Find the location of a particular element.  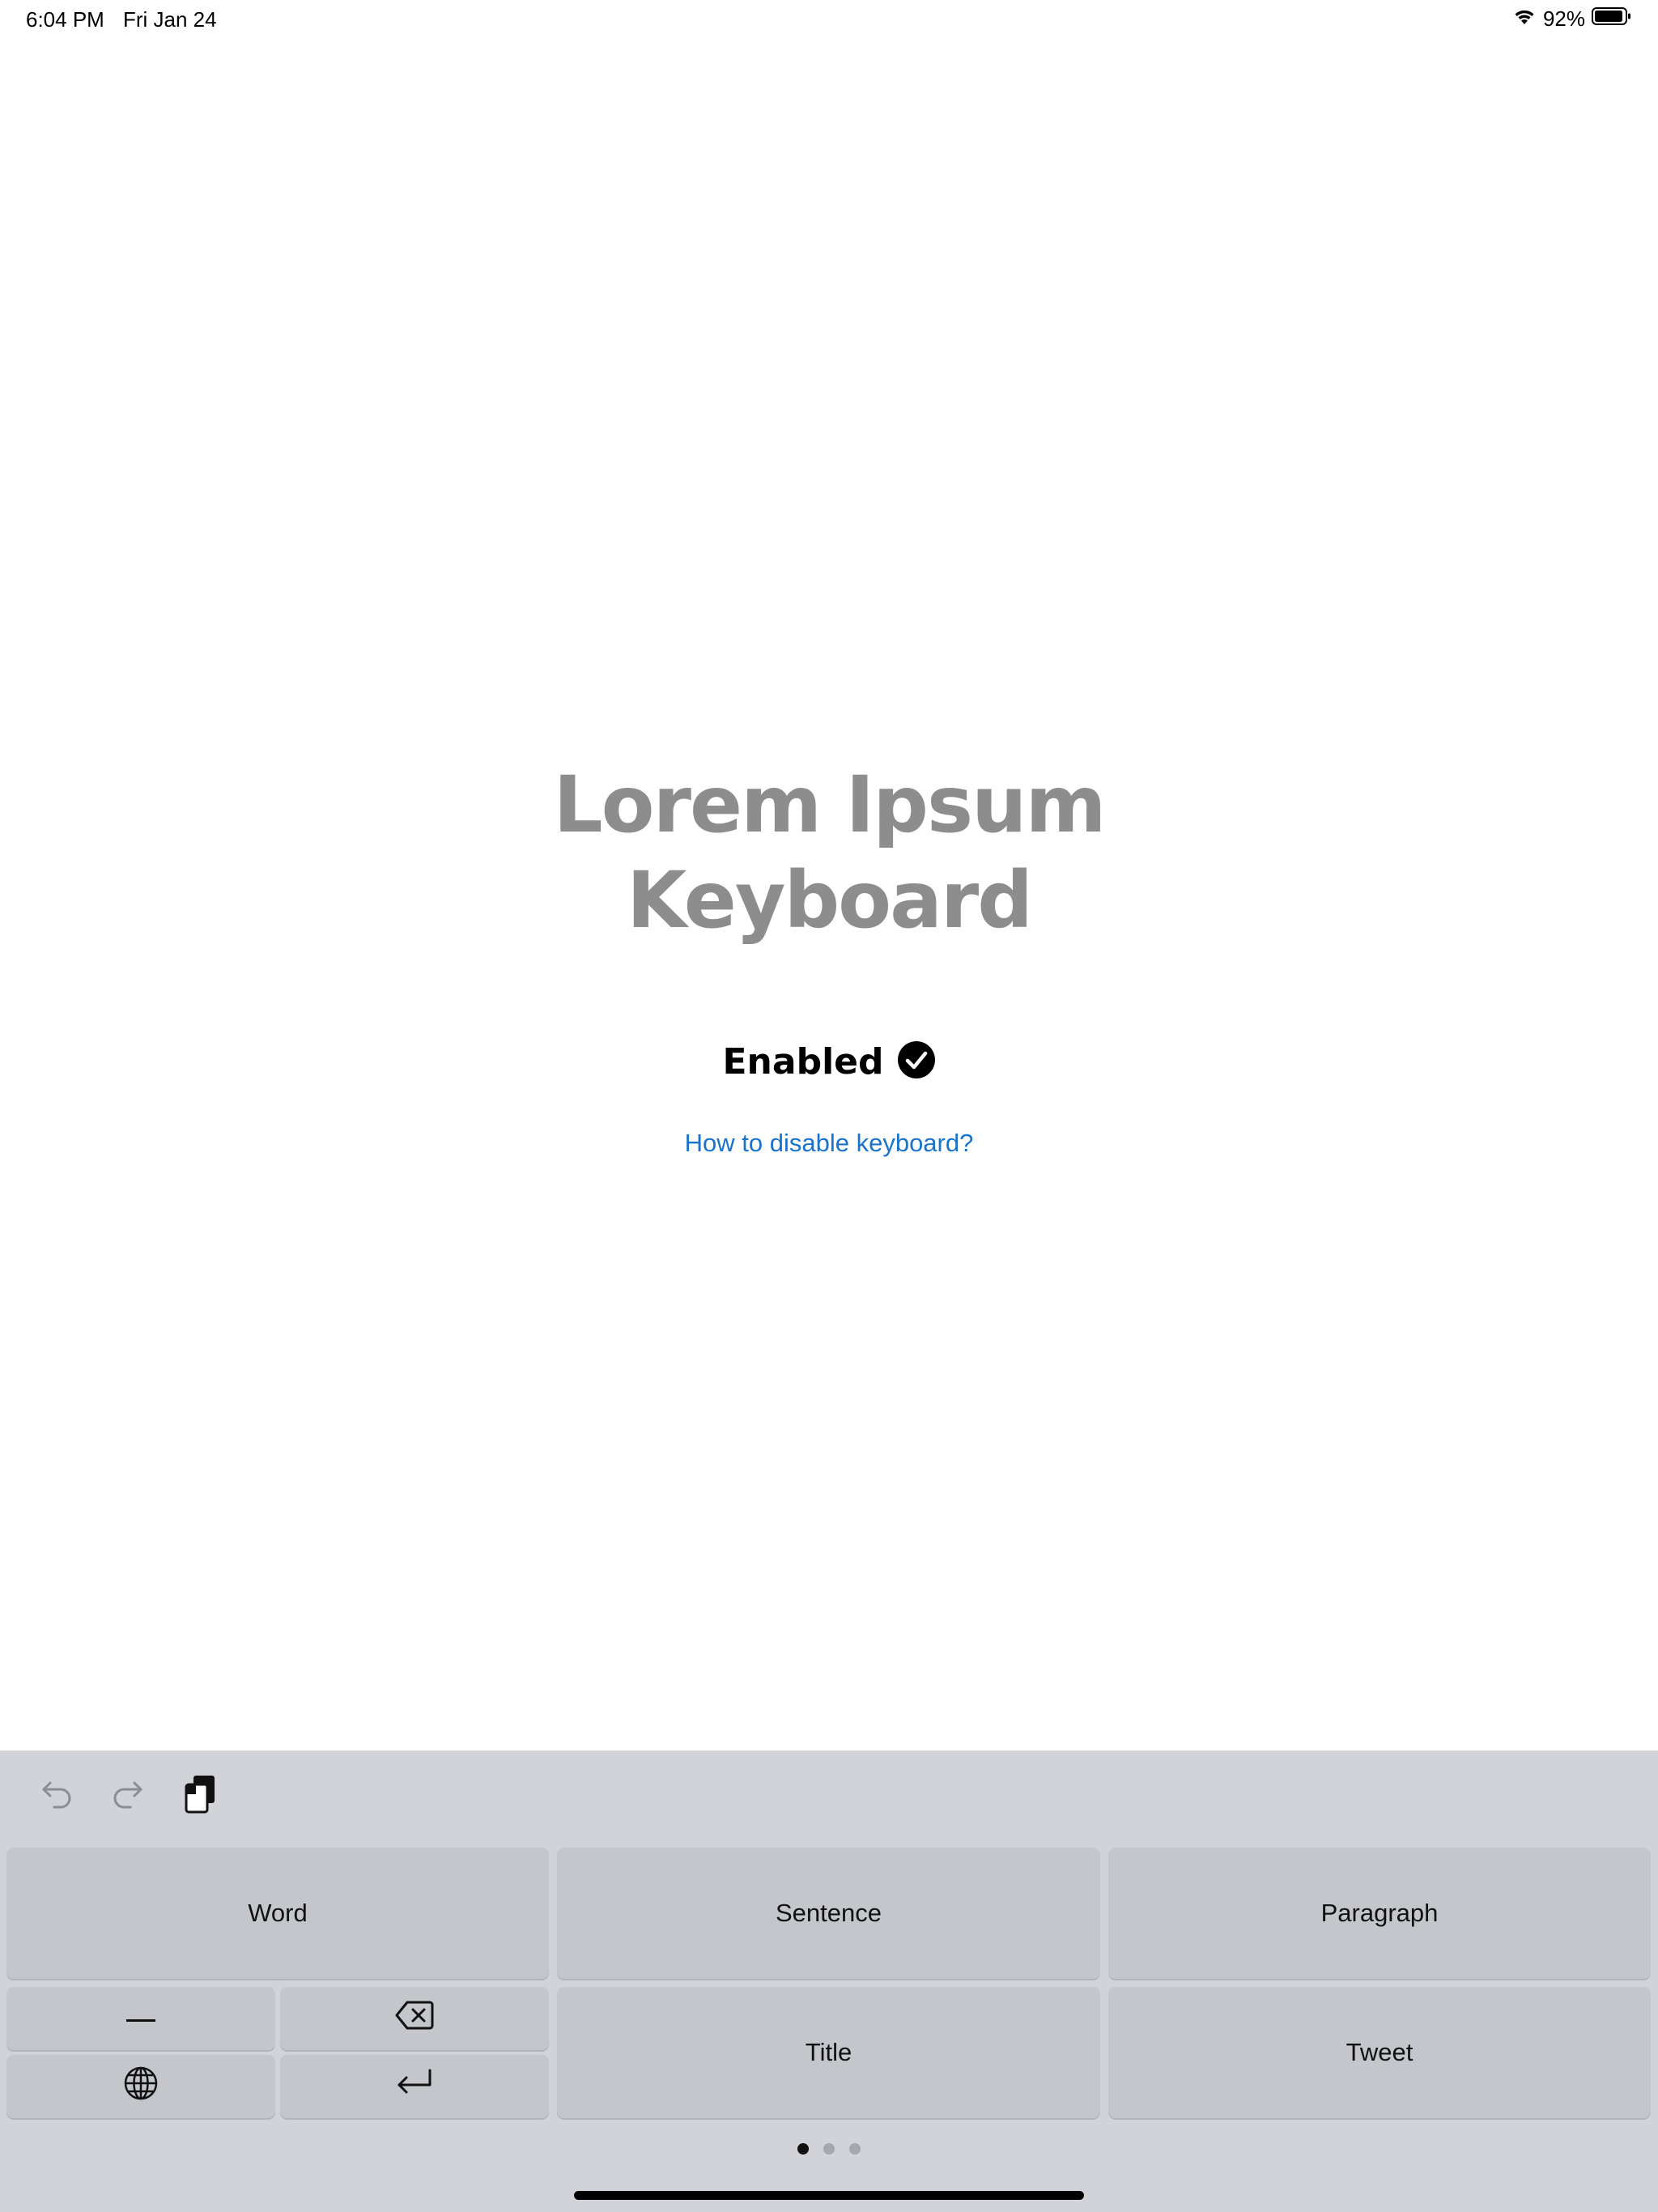

globe-key is located at coordinates (140, 2086).